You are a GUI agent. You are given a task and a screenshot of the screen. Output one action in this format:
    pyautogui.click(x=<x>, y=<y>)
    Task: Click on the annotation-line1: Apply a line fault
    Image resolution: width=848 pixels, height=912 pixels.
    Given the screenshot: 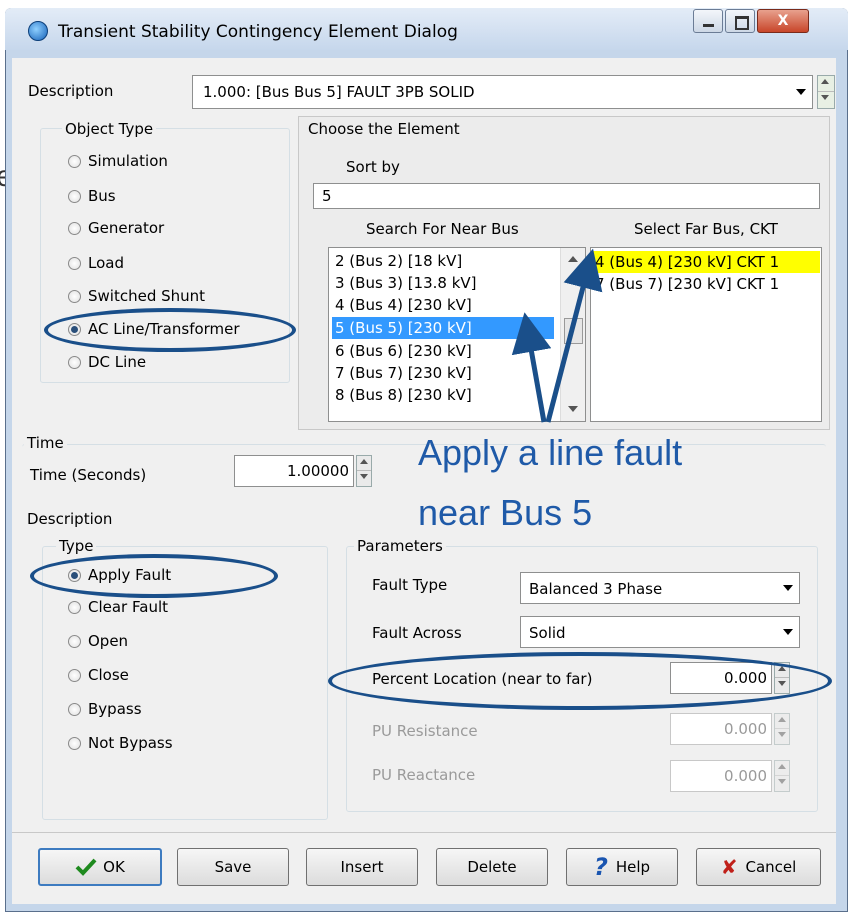 What is the action you would take?
    pyautogui.click(x=550, y=452)
    